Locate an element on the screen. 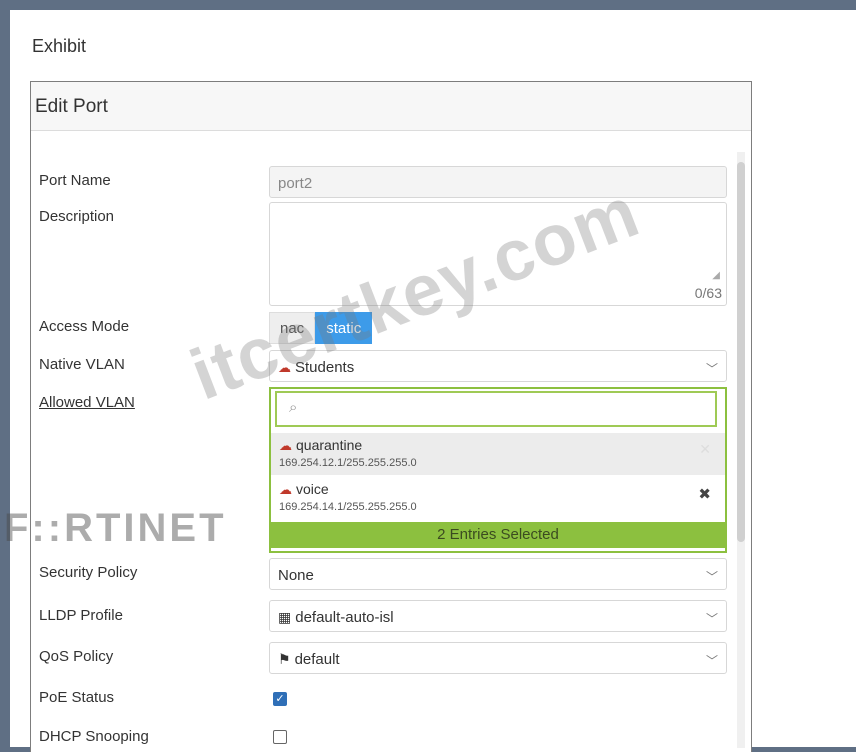 This screenshot has width=856, height=752. port-name-input: port2 is located at coordinates (498, 182).